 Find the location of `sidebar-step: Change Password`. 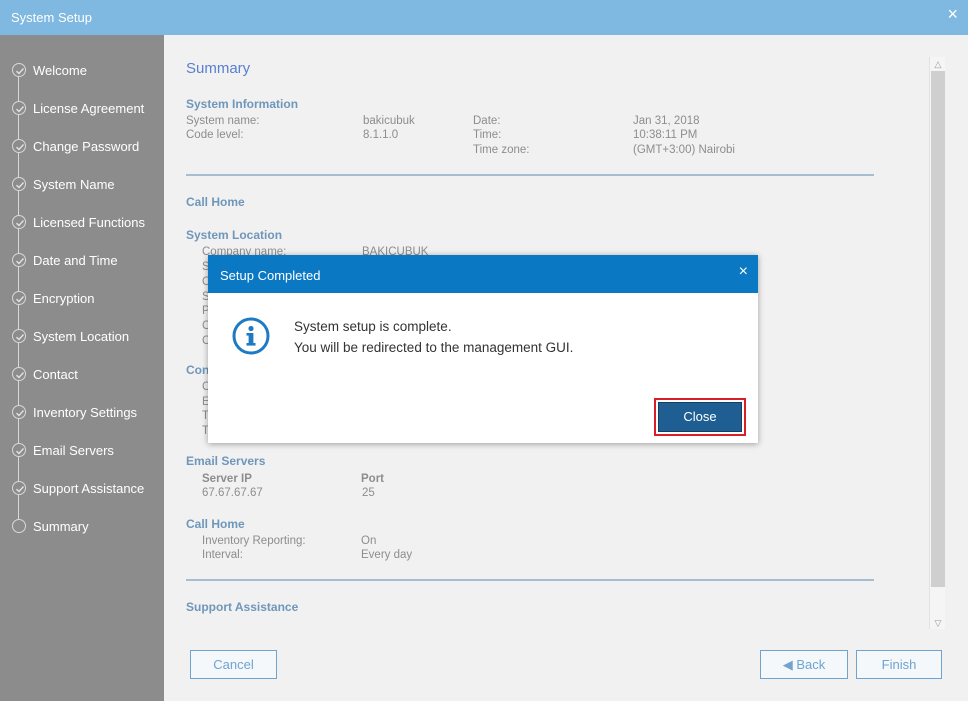

sidebar-step: Change Password is located at coordinates (82, 146).